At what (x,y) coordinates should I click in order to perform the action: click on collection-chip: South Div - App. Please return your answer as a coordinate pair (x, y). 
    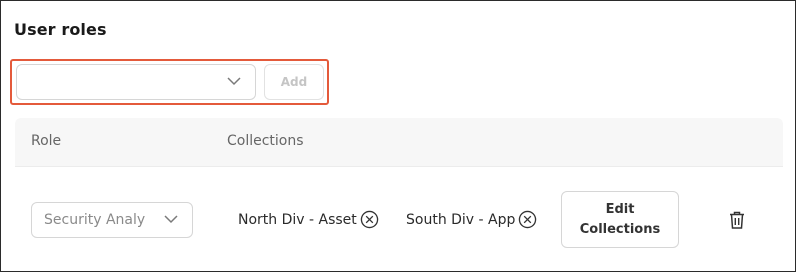
    Looking at the image, I should click on (471, 219).